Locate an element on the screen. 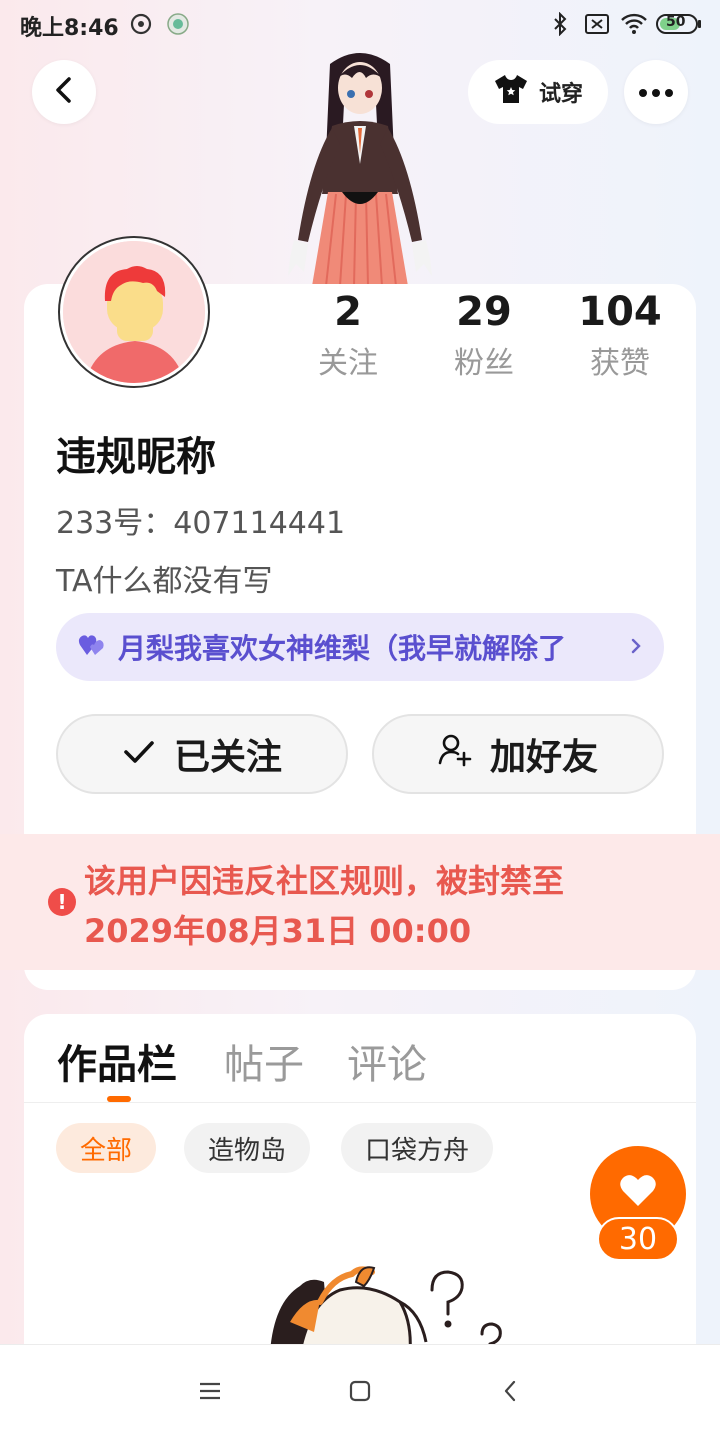 This screenshot has width=720, height=1440. followed-button: 已关注 is located at coordinates (202, 754).